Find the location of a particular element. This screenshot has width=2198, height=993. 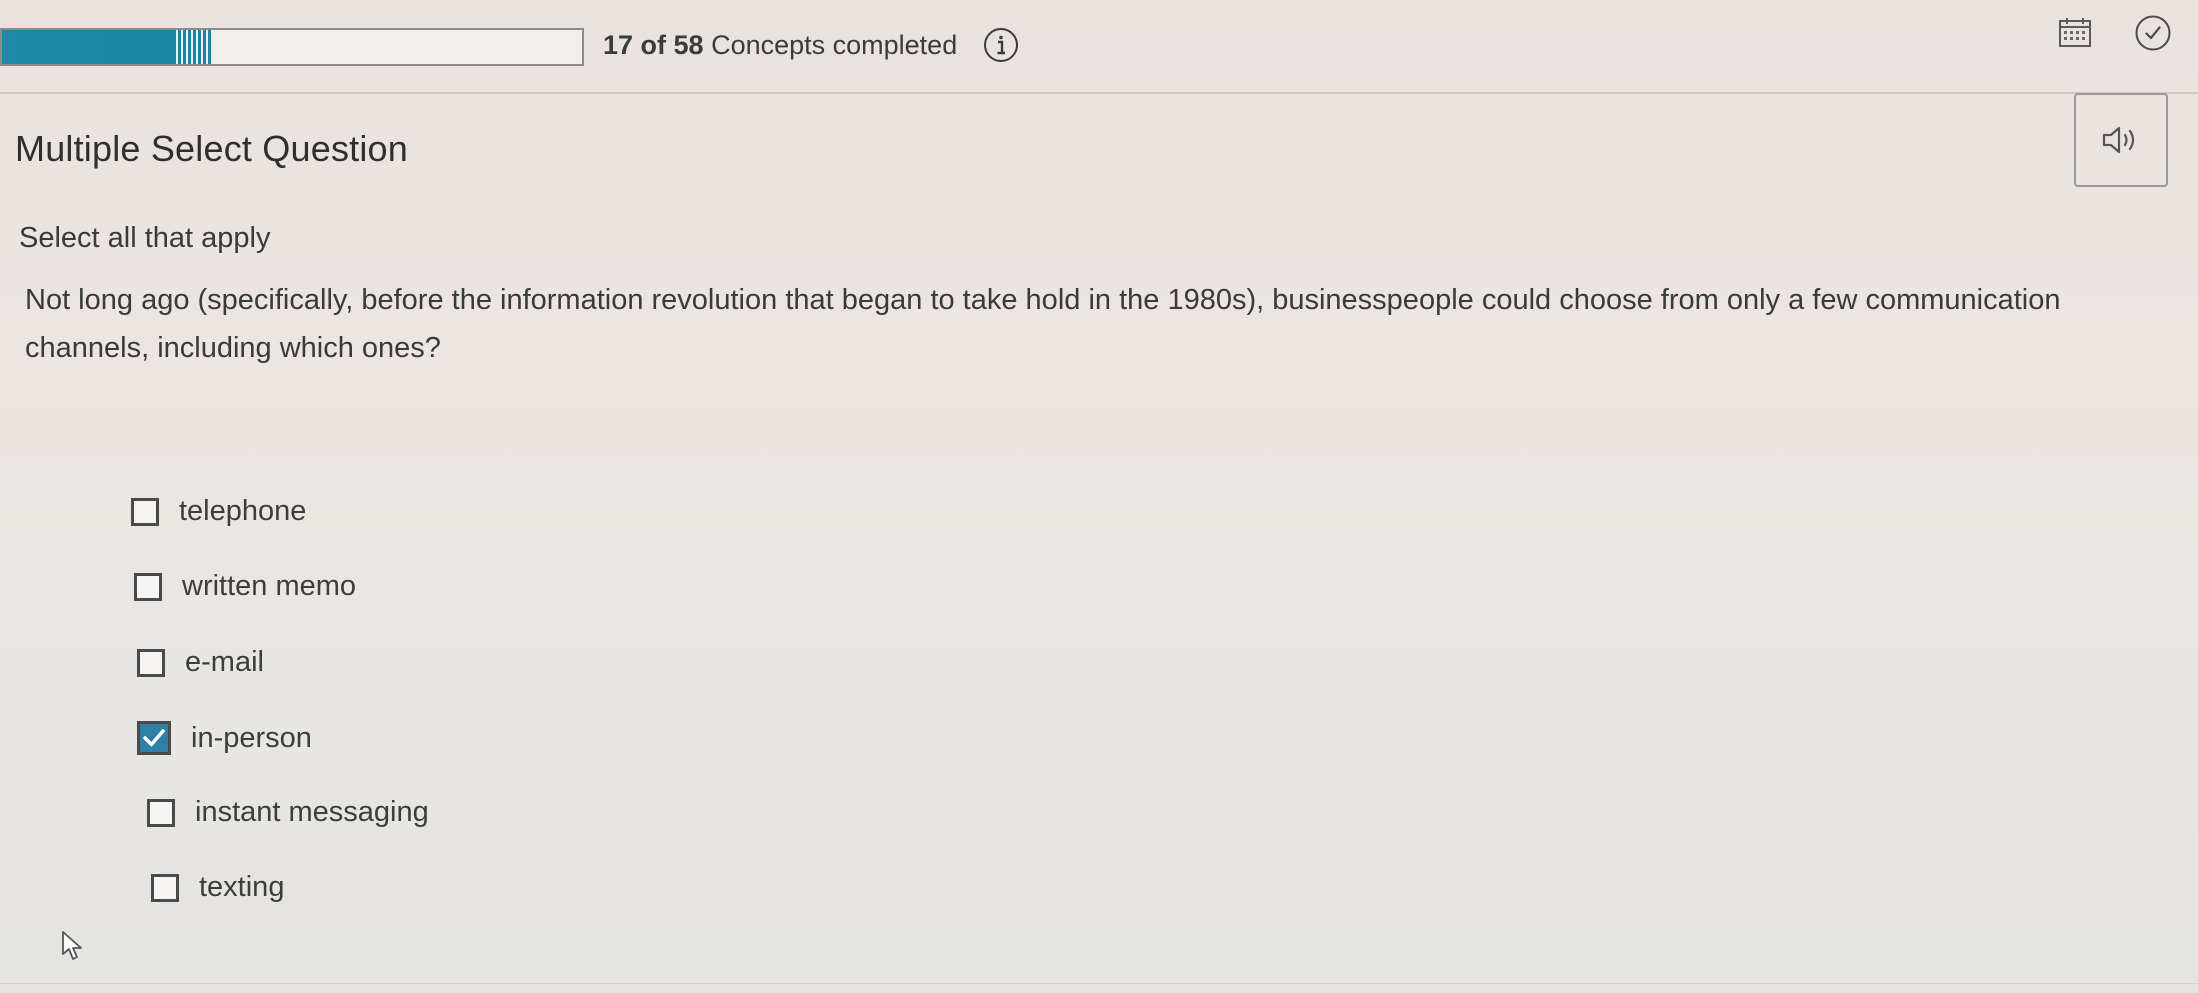

choice-label: texting is located at coordinates (242, 887).